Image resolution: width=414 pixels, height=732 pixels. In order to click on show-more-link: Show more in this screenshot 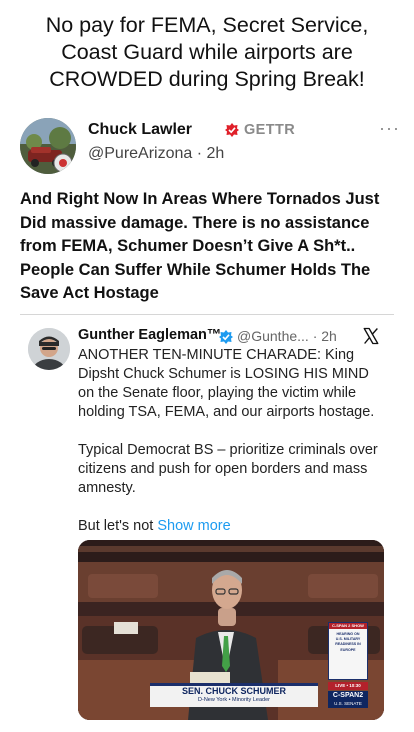, I will do `click(193, 526)`.